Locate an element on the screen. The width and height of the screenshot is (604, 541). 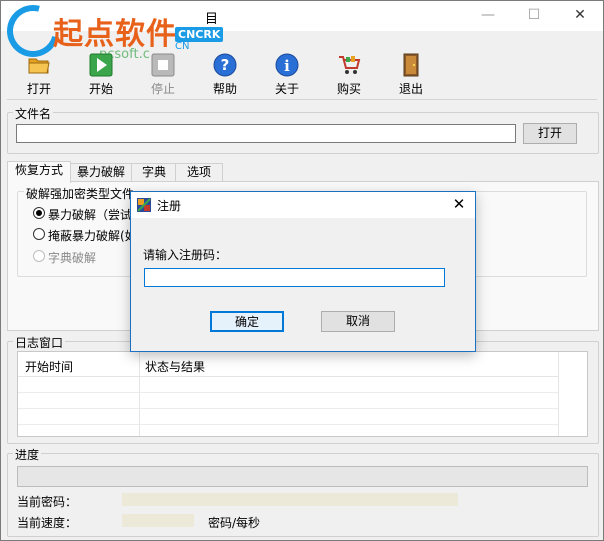
open-toolbar-button: 打开 is located at coordinates (39, 74).